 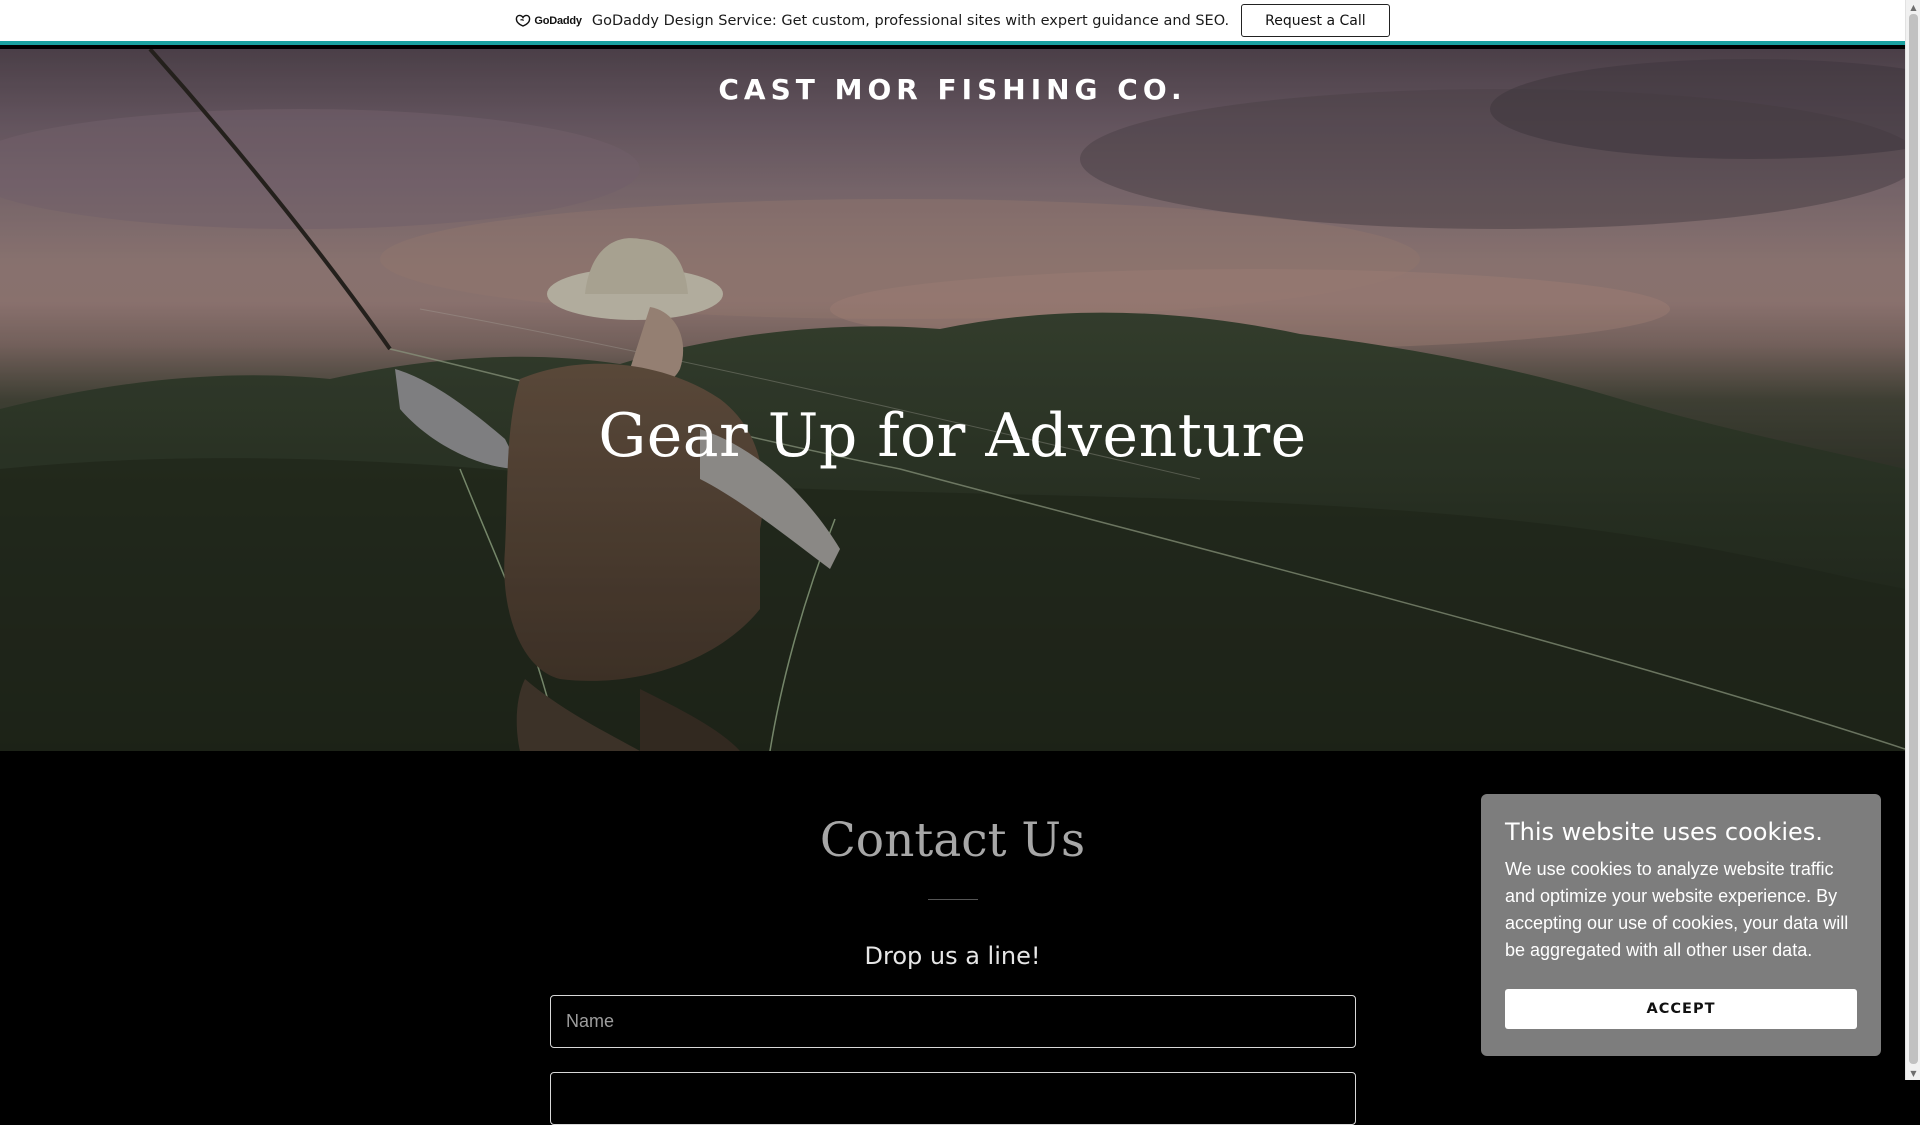 I want to click on godaddy-logo: GoDaddy, so click(x=548, y=20).